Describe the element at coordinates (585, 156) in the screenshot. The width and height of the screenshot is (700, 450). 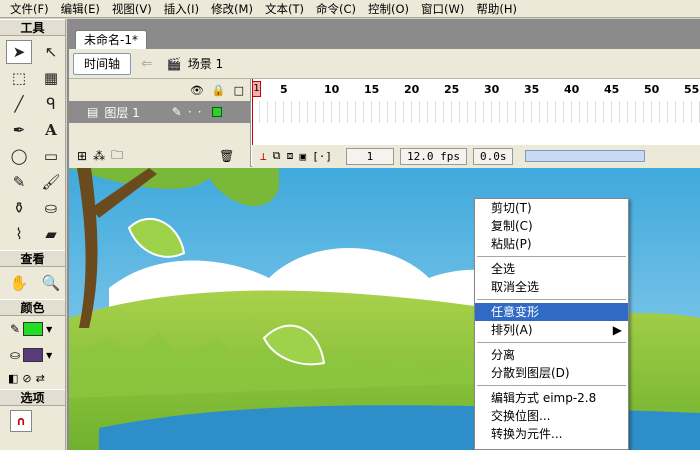
I see `timeline-scrollbar` at that location.